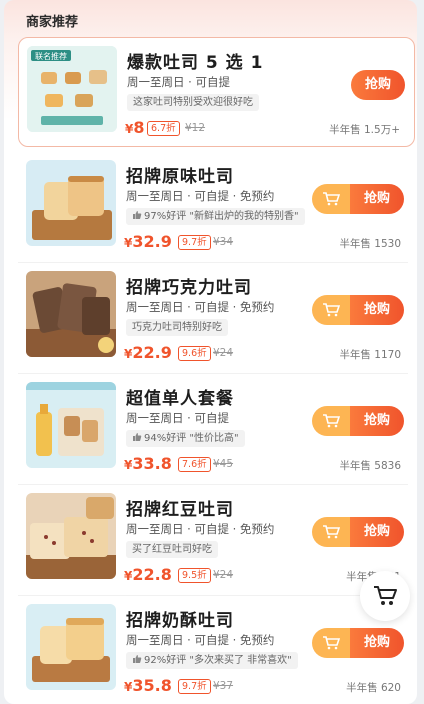 Image resolution: width=424 pixels, height=704 pixels. What do you see at coordinates (194, 575) in the screenshot?
I see `discount-badge: 9.5折` at bounding box center [194, 575].